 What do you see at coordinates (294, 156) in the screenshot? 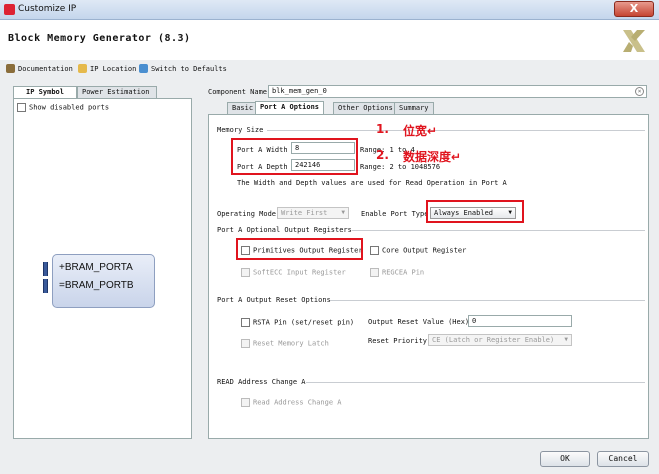
I see `highlight-box-memory` at bounding box center [294, 156].